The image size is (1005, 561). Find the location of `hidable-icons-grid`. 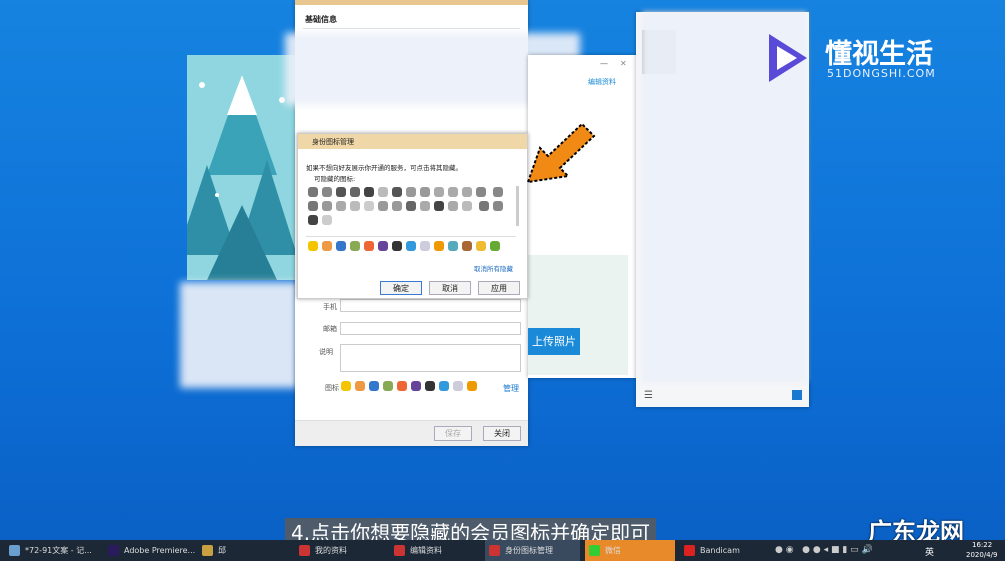

hidable-icons-grid is located at coordinates (408, 208).